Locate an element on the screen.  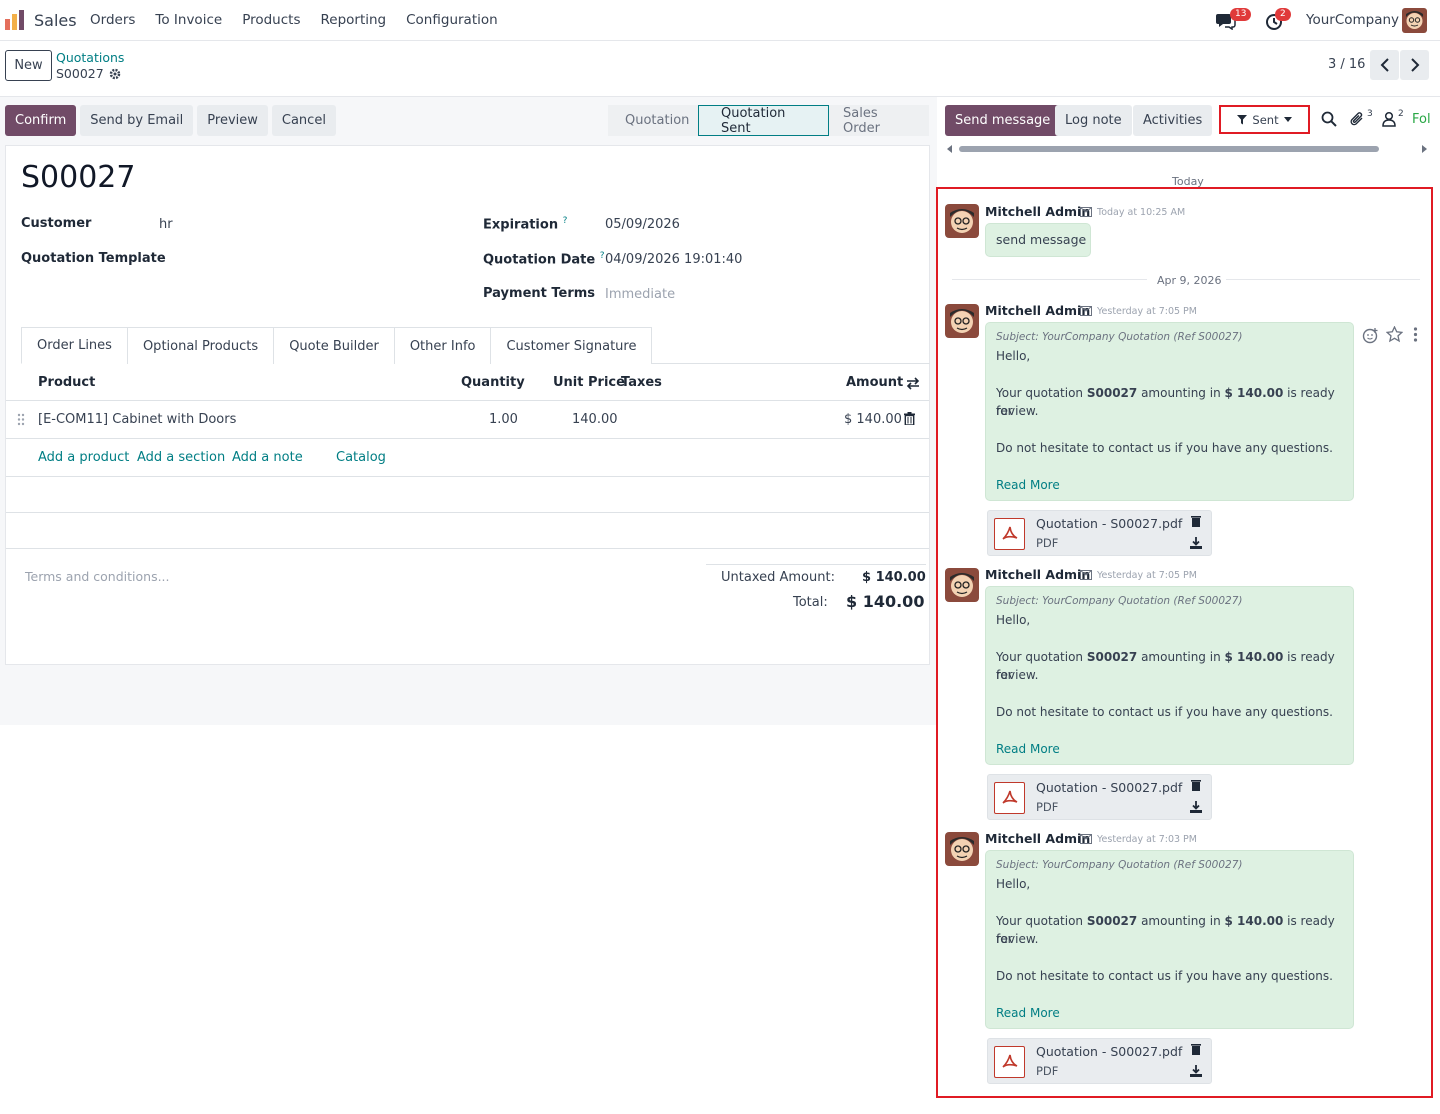
message-line1-pre: Your quotation is located at coordinates (1041, 657).